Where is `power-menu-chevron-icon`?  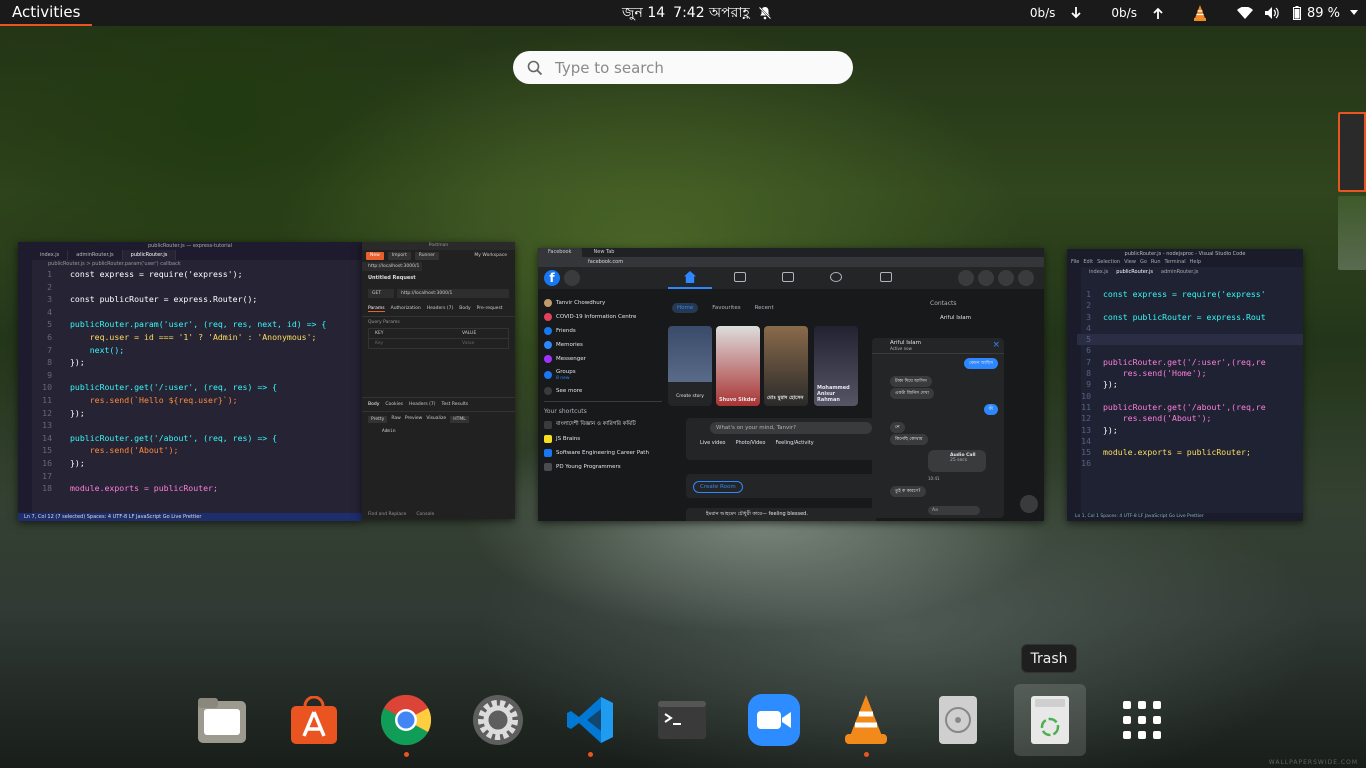 power-menu-chevron-icon is located at coordinates (1354, 13).